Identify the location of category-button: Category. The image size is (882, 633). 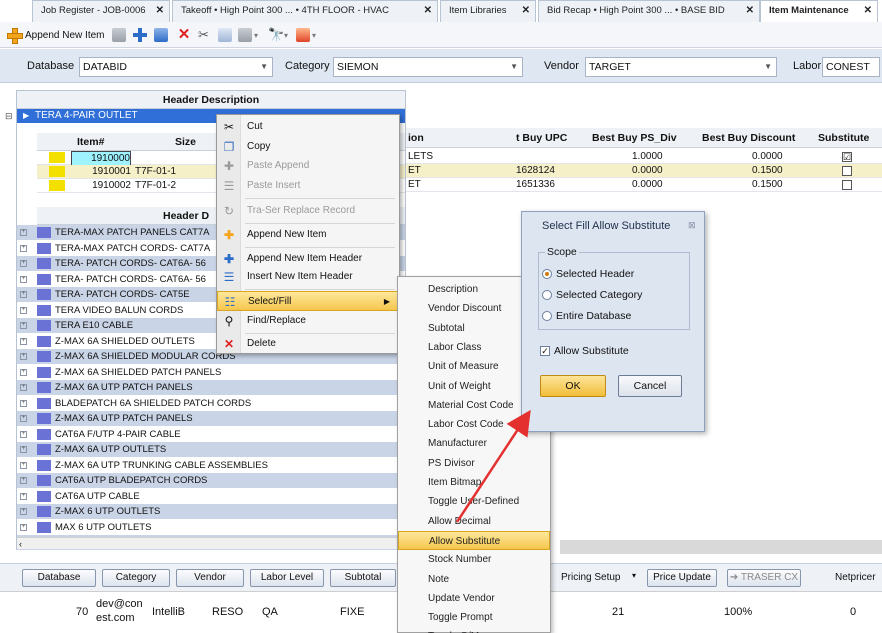
(136, 578).